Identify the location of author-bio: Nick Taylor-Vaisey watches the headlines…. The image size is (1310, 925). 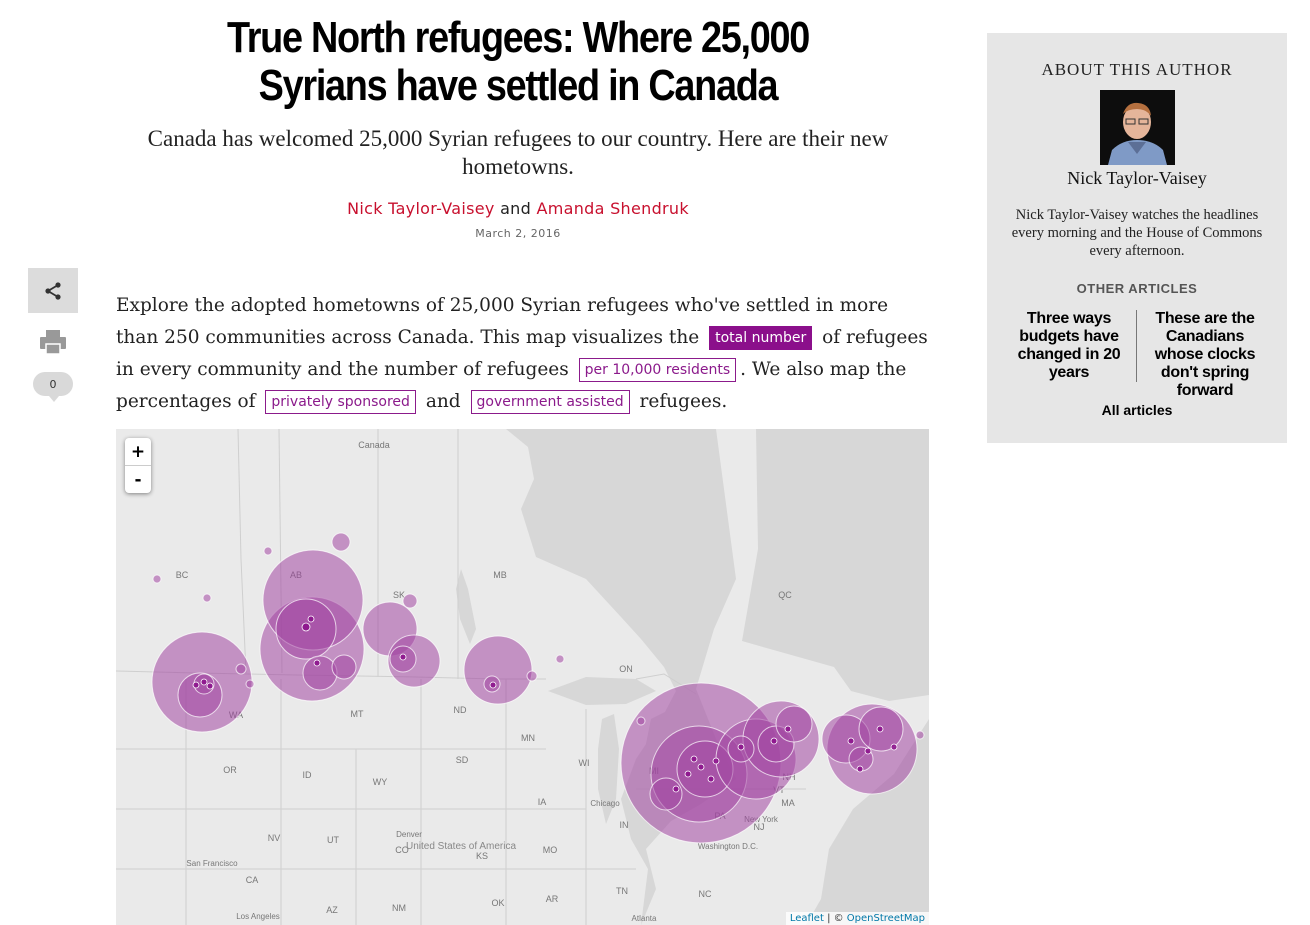
(1137, 233).